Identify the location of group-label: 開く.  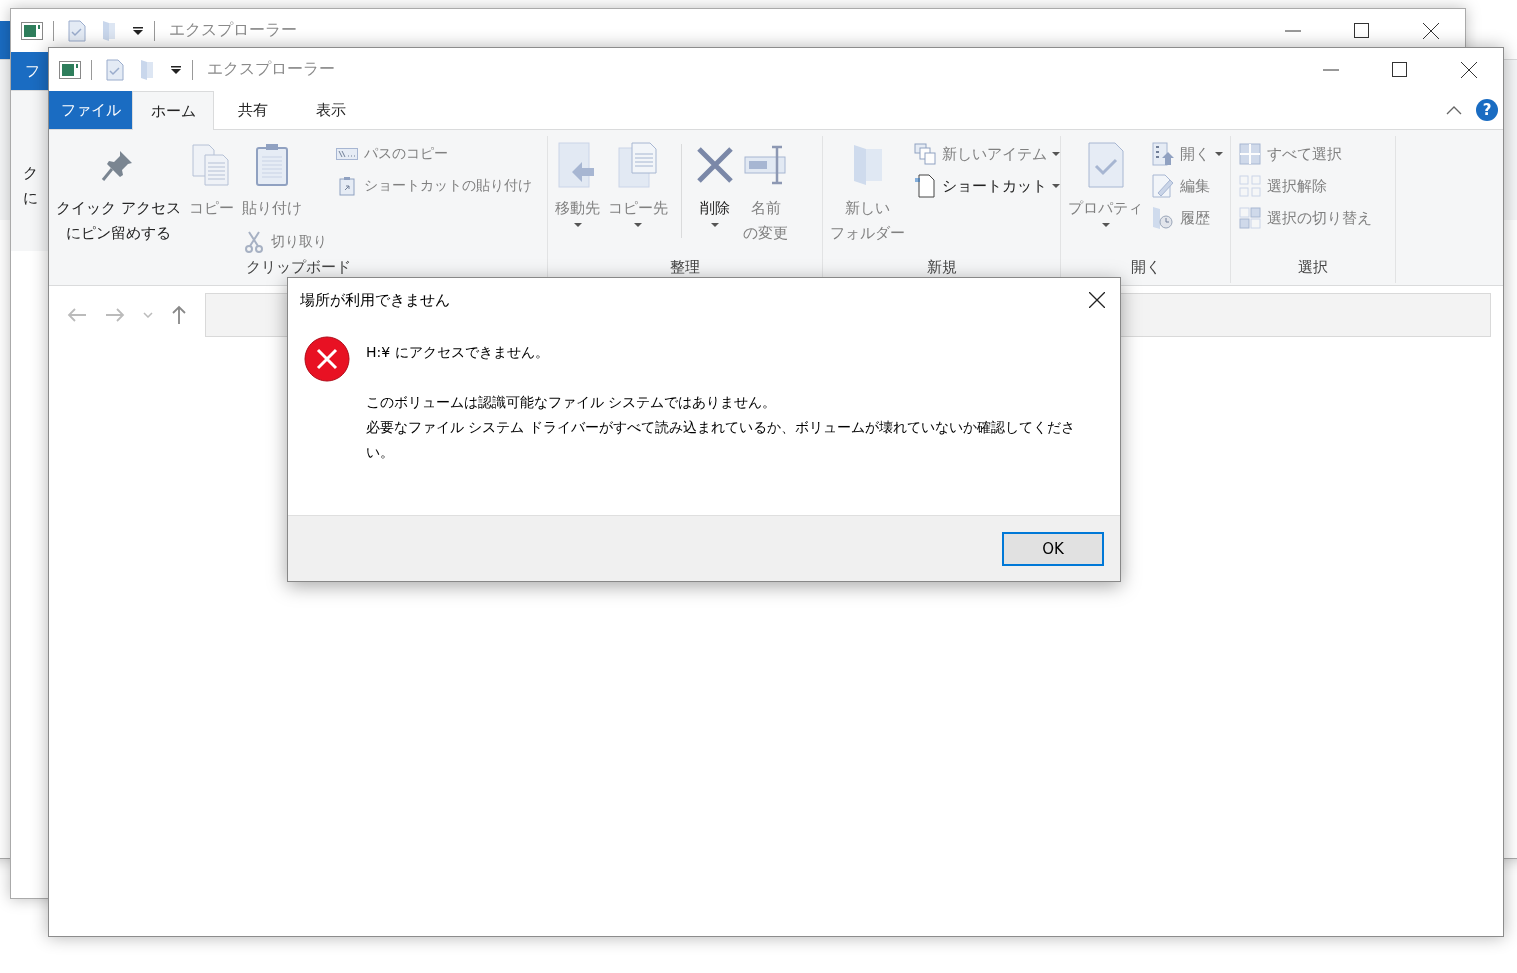
(1145, 268).